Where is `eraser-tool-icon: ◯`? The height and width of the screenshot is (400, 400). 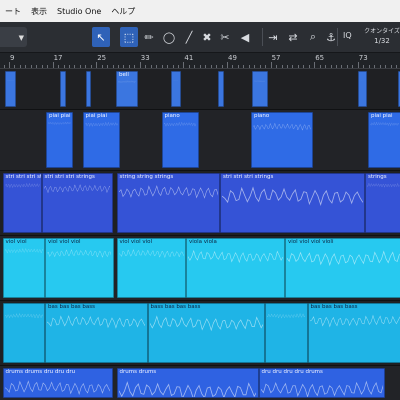
eraser-tool-icon: ◯ is located at coordinates (169, 37).